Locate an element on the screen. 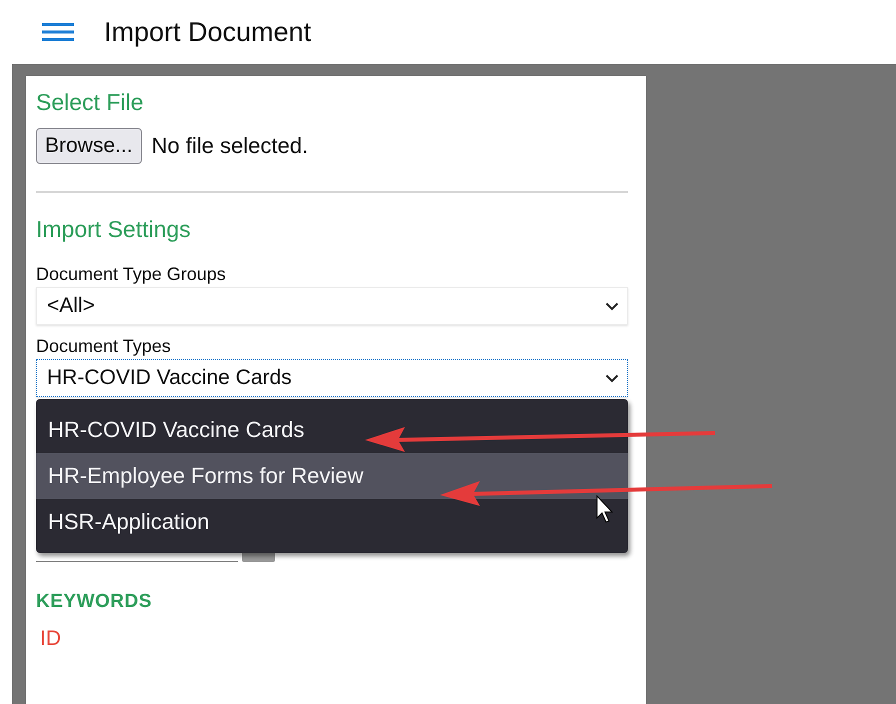 The image size is (896, 704). section-heading: Import Settings is located at coordinates (114, 229).